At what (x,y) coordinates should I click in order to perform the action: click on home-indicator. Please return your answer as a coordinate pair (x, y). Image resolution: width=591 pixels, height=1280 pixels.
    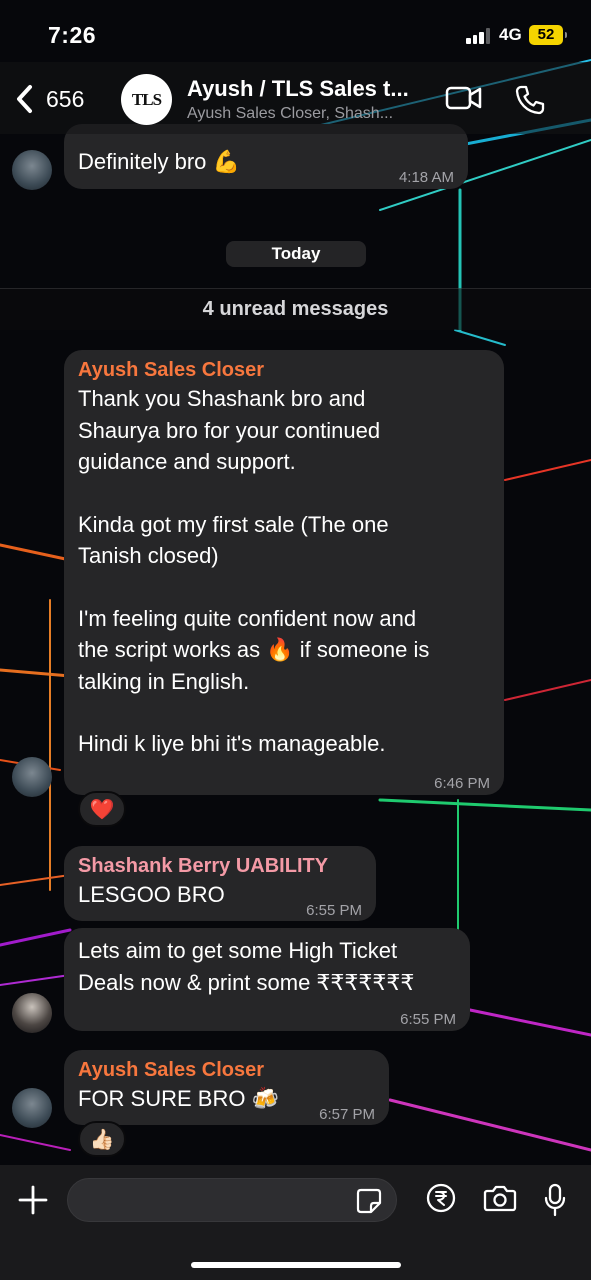
    Looking at the image, I should click on (296, 1265).